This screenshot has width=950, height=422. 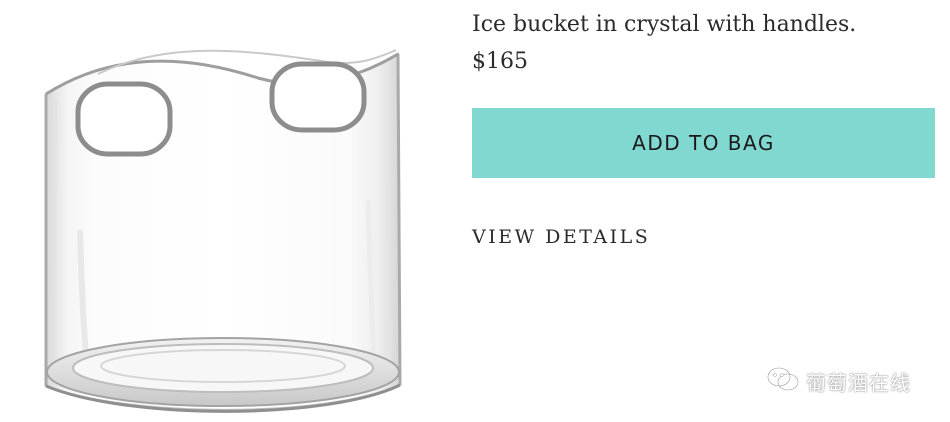 I want to click on watermark: 葡萄酒在线, so click(x=838, y=381).